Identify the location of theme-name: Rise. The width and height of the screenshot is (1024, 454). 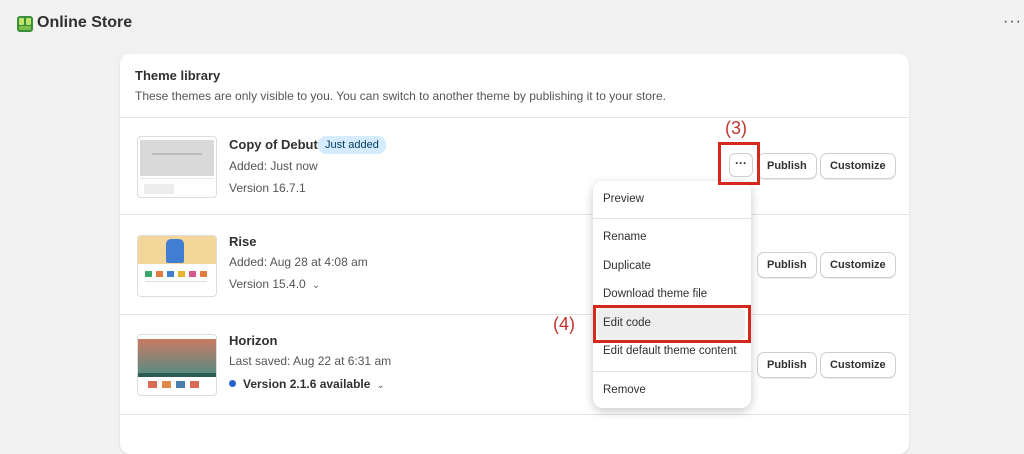
(243, 241).